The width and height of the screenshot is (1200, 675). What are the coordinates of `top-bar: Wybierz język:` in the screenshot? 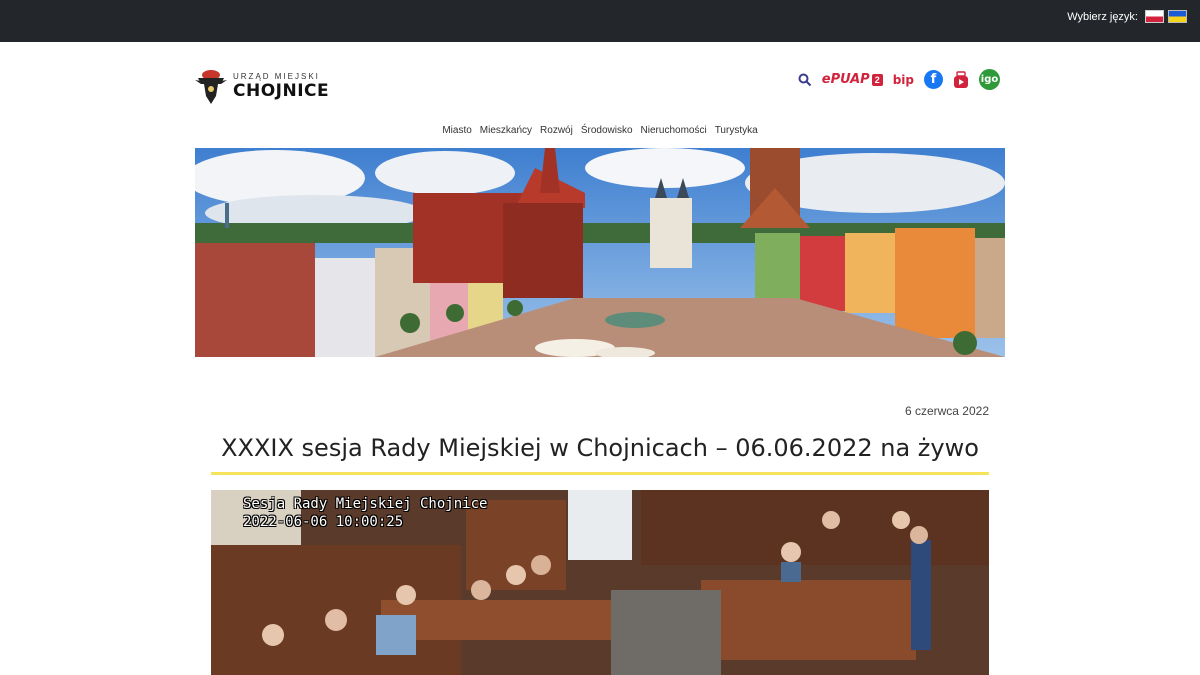 It's located at (600, 21).